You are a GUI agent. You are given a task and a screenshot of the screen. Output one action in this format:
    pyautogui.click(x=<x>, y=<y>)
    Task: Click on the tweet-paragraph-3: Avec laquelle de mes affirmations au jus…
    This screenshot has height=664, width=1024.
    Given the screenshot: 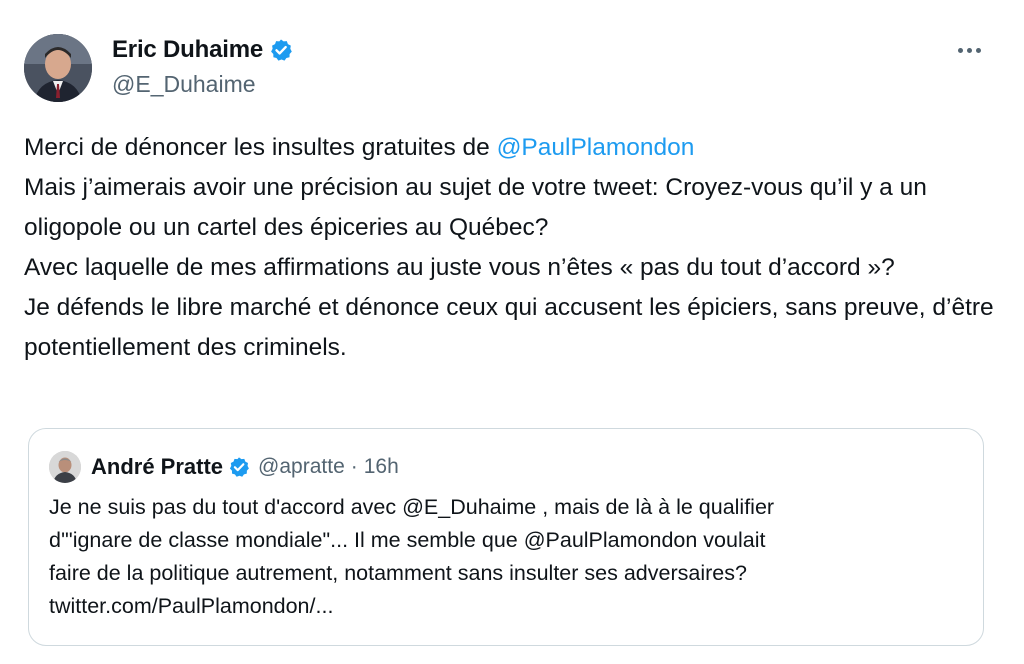 What is the action you would take?
    pyautogui.click(x=459, y=267)
    